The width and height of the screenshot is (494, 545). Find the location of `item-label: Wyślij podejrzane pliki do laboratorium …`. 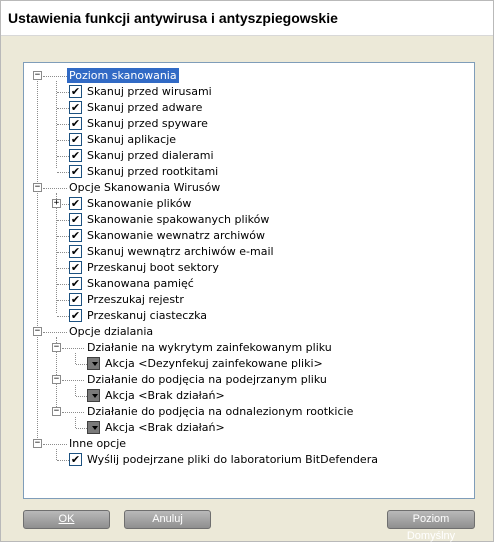

item-label: Wyślij podejrzane pliki do laboratorium … is located at coordinates (232, 459).